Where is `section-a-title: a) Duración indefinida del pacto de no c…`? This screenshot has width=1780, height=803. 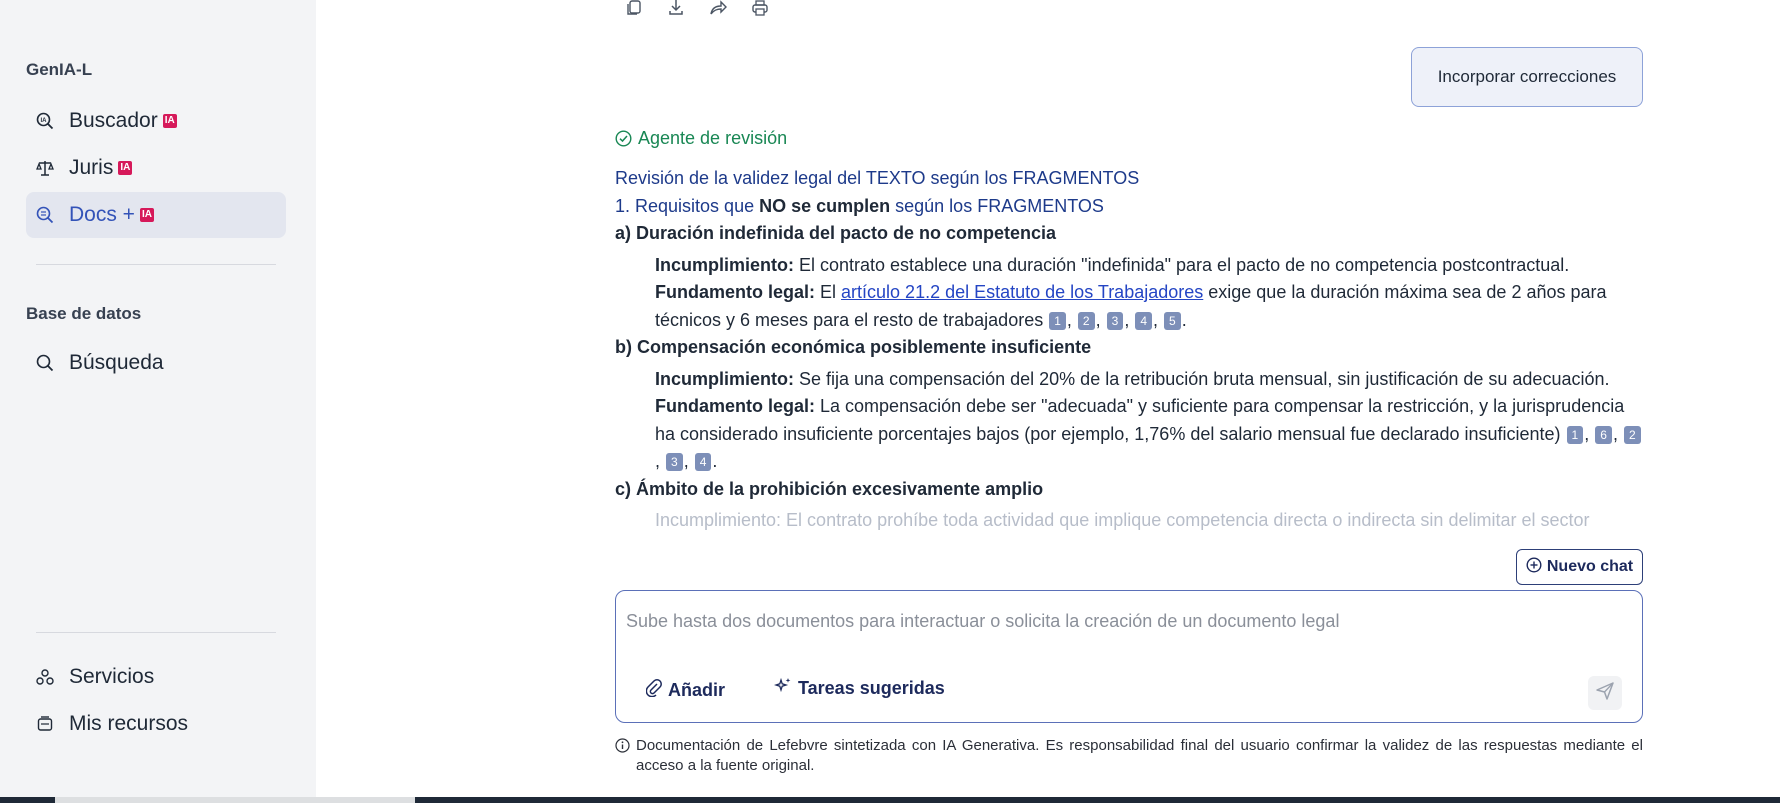
section-a-title: a) Duración indefinida del pacto de no c… is located at coordinates (836, 233).